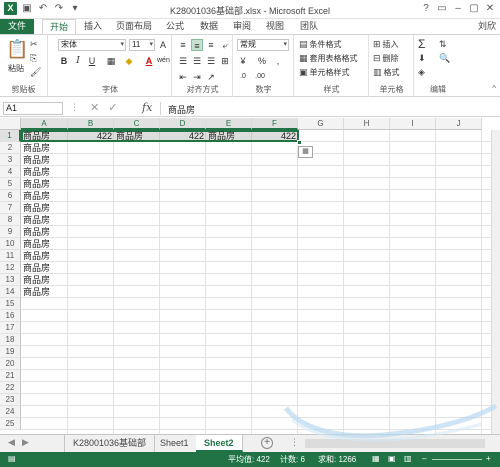 The width and height of the screenshot is (500, 467). What do you see at coordinates (175, 27) in the screenshot?
I see `tab-formulas: 公式` at bounding box center [175, 27].